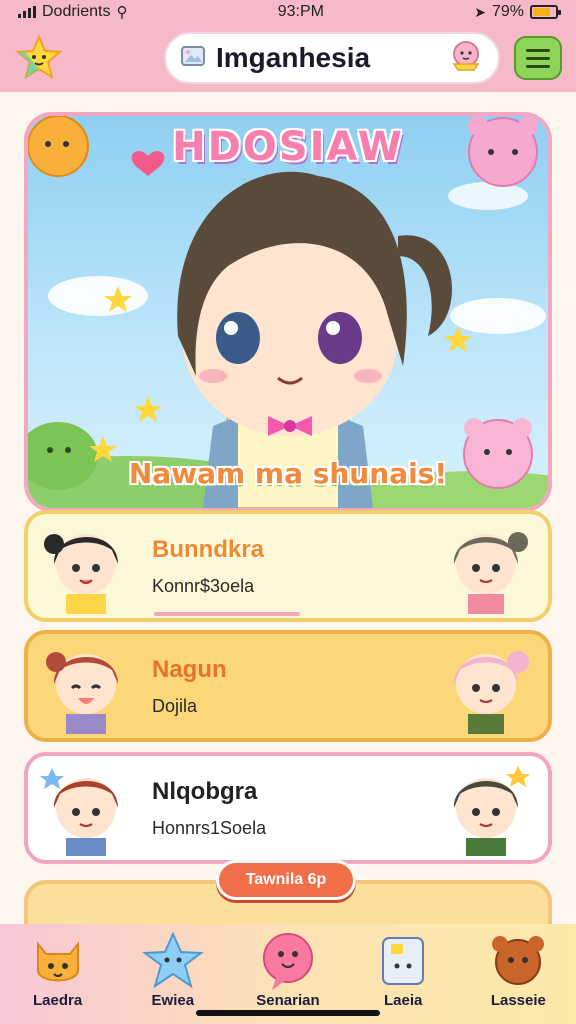 This screenshot has width=576, height=1024. What do you see at coordinates (193, 58) in the screenshot?
I see `image-icon` at bounding box center [193, 58].